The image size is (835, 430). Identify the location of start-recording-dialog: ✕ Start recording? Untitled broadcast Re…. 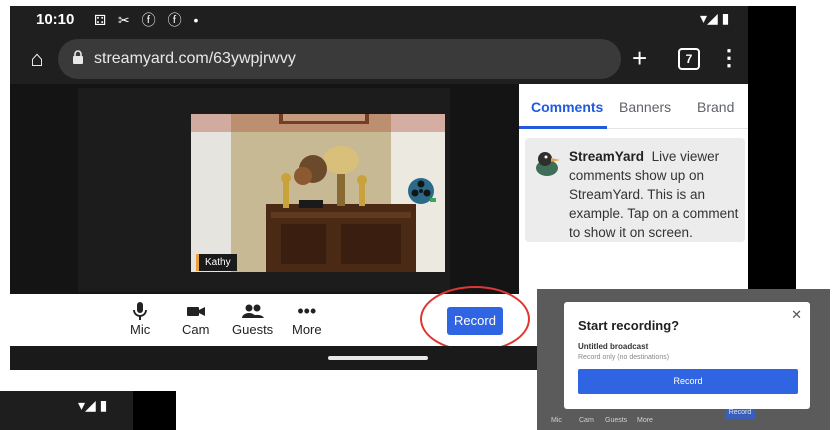
(687, 355).